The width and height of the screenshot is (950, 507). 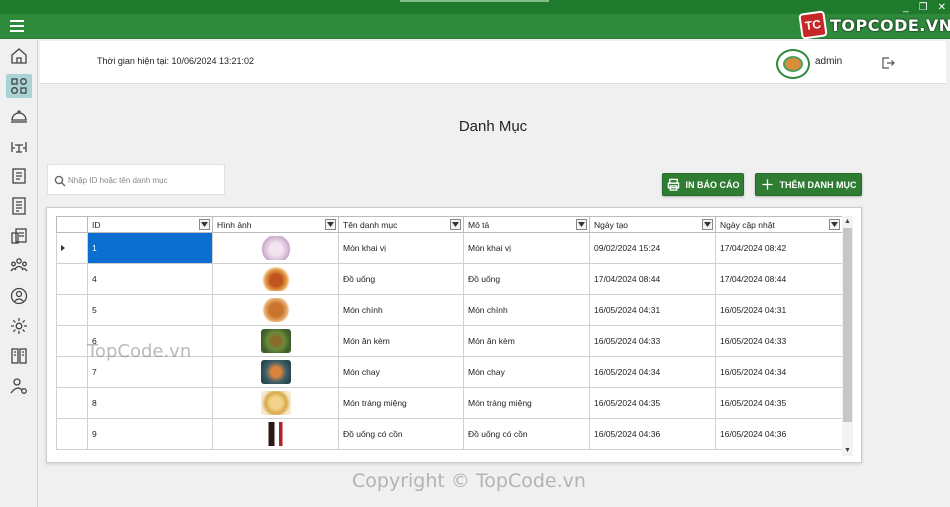 I want to click on brand-logo: TC TOPCODE.VN, so click(x=874, y=25).